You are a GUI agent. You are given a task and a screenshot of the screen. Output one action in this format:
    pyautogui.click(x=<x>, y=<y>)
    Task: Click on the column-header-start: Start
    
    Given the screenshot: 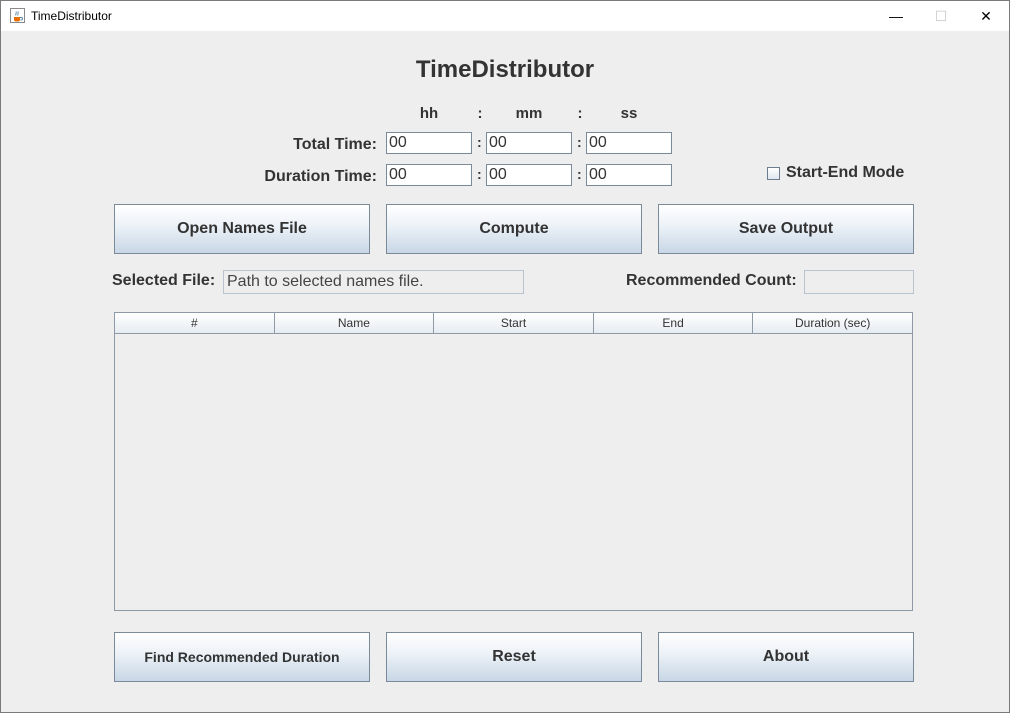 What is the action you would take?
    pyautogui.click(x=514, y=323)
    